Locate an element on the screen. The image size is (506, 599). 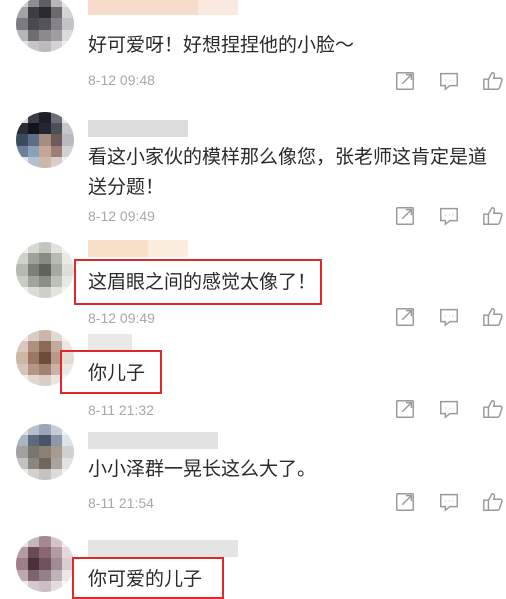
comment-time: 8-11 21:32 is located at coordinates (121, 410).